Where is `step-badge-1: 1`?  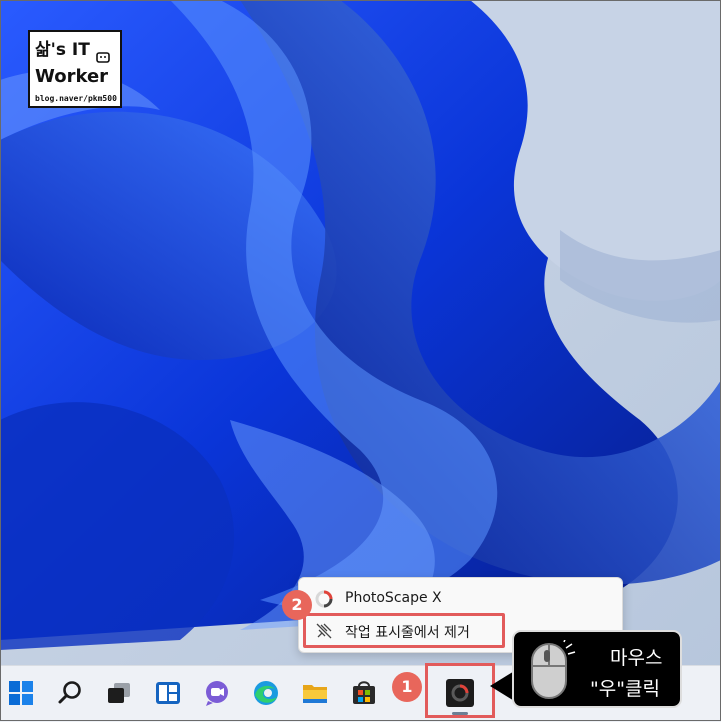
step-badge-1: 1 is located at coordinates (407, 687).